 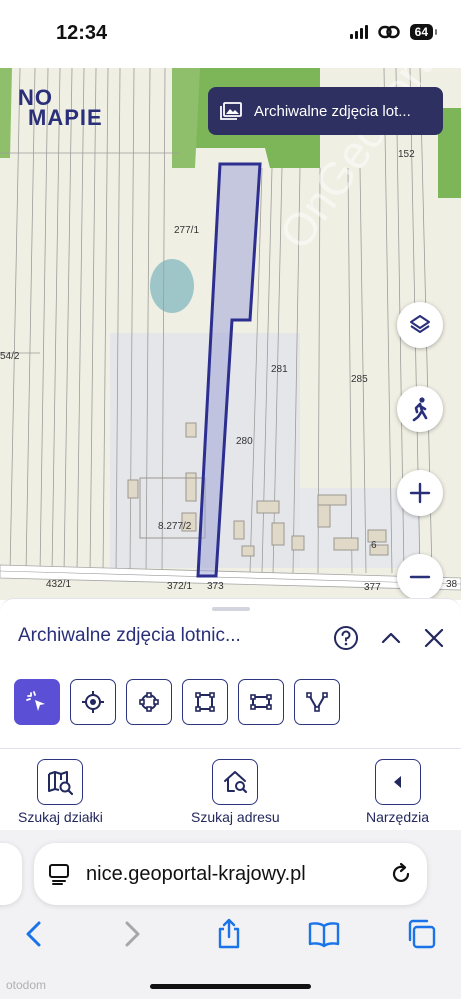 What do you see at coordinates (235, 817) in the screenshot?
I see `search-address-label: Szukaj adresu` at bounding box center [235, 817].